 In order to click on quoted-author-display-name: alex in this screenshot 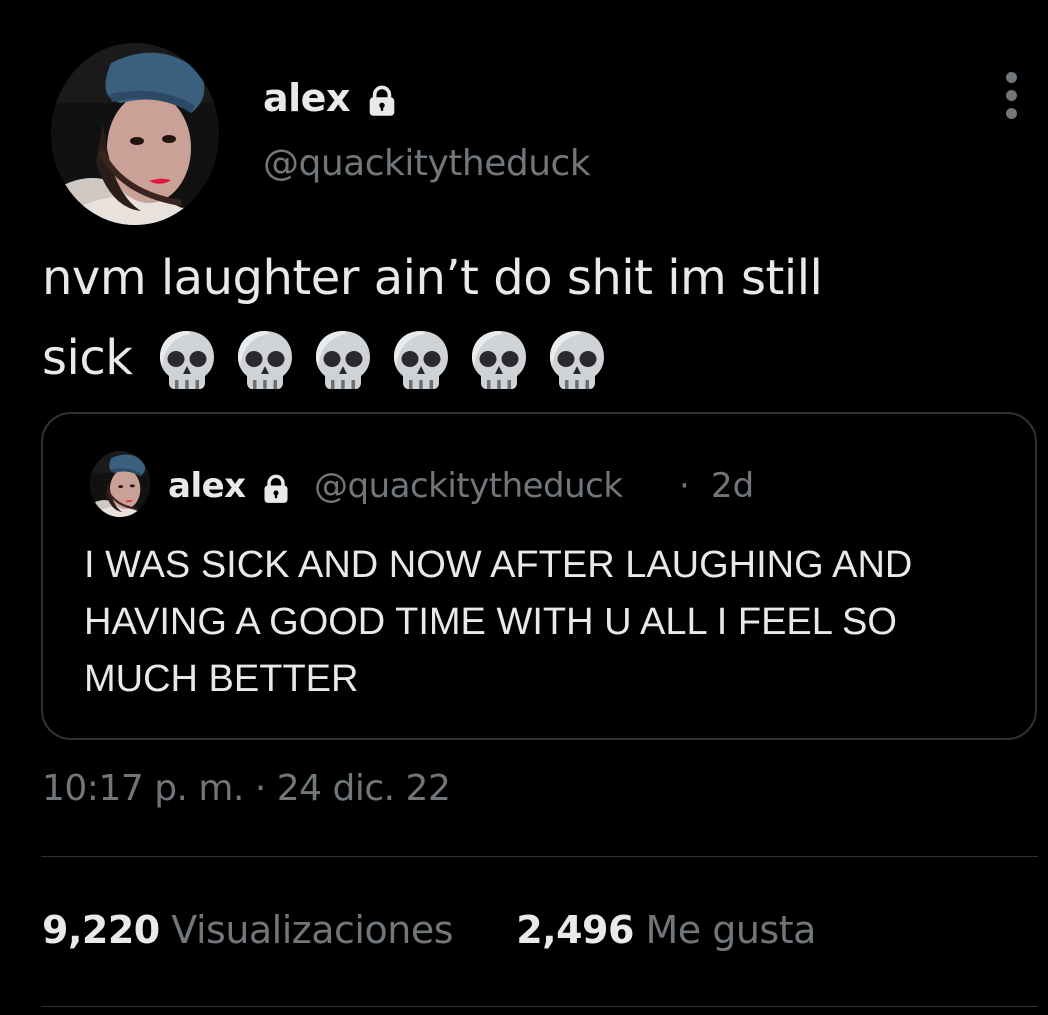, I will do `click(207, 486)`.